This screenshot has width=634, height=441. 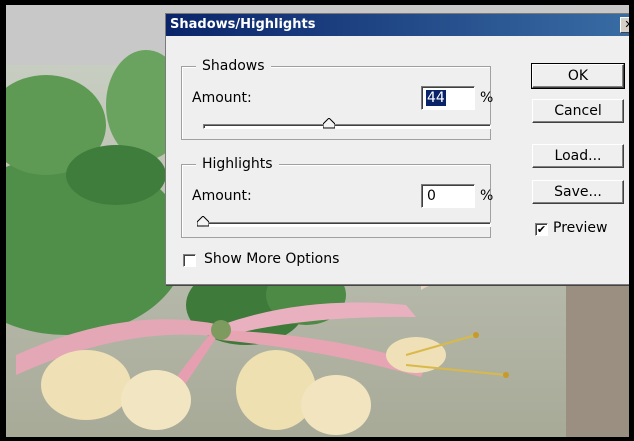 What do you see at coordinates (397, 25) in the screenshot?
I see `title-bar: Shadows/Highlights ✕` at bounding box center [397, 25].